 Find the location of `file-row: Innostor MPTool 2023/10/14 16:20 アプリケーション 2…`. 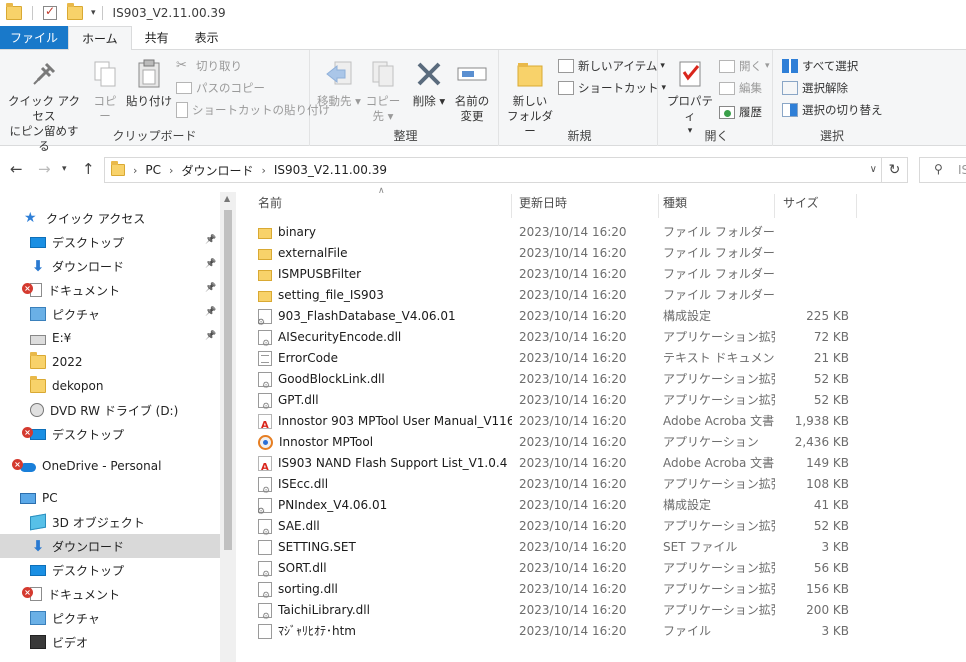

file-row: Innostor MPTool 2023/10/14 16:20 アプリケーション 2… is located at coordinates (606, 442).